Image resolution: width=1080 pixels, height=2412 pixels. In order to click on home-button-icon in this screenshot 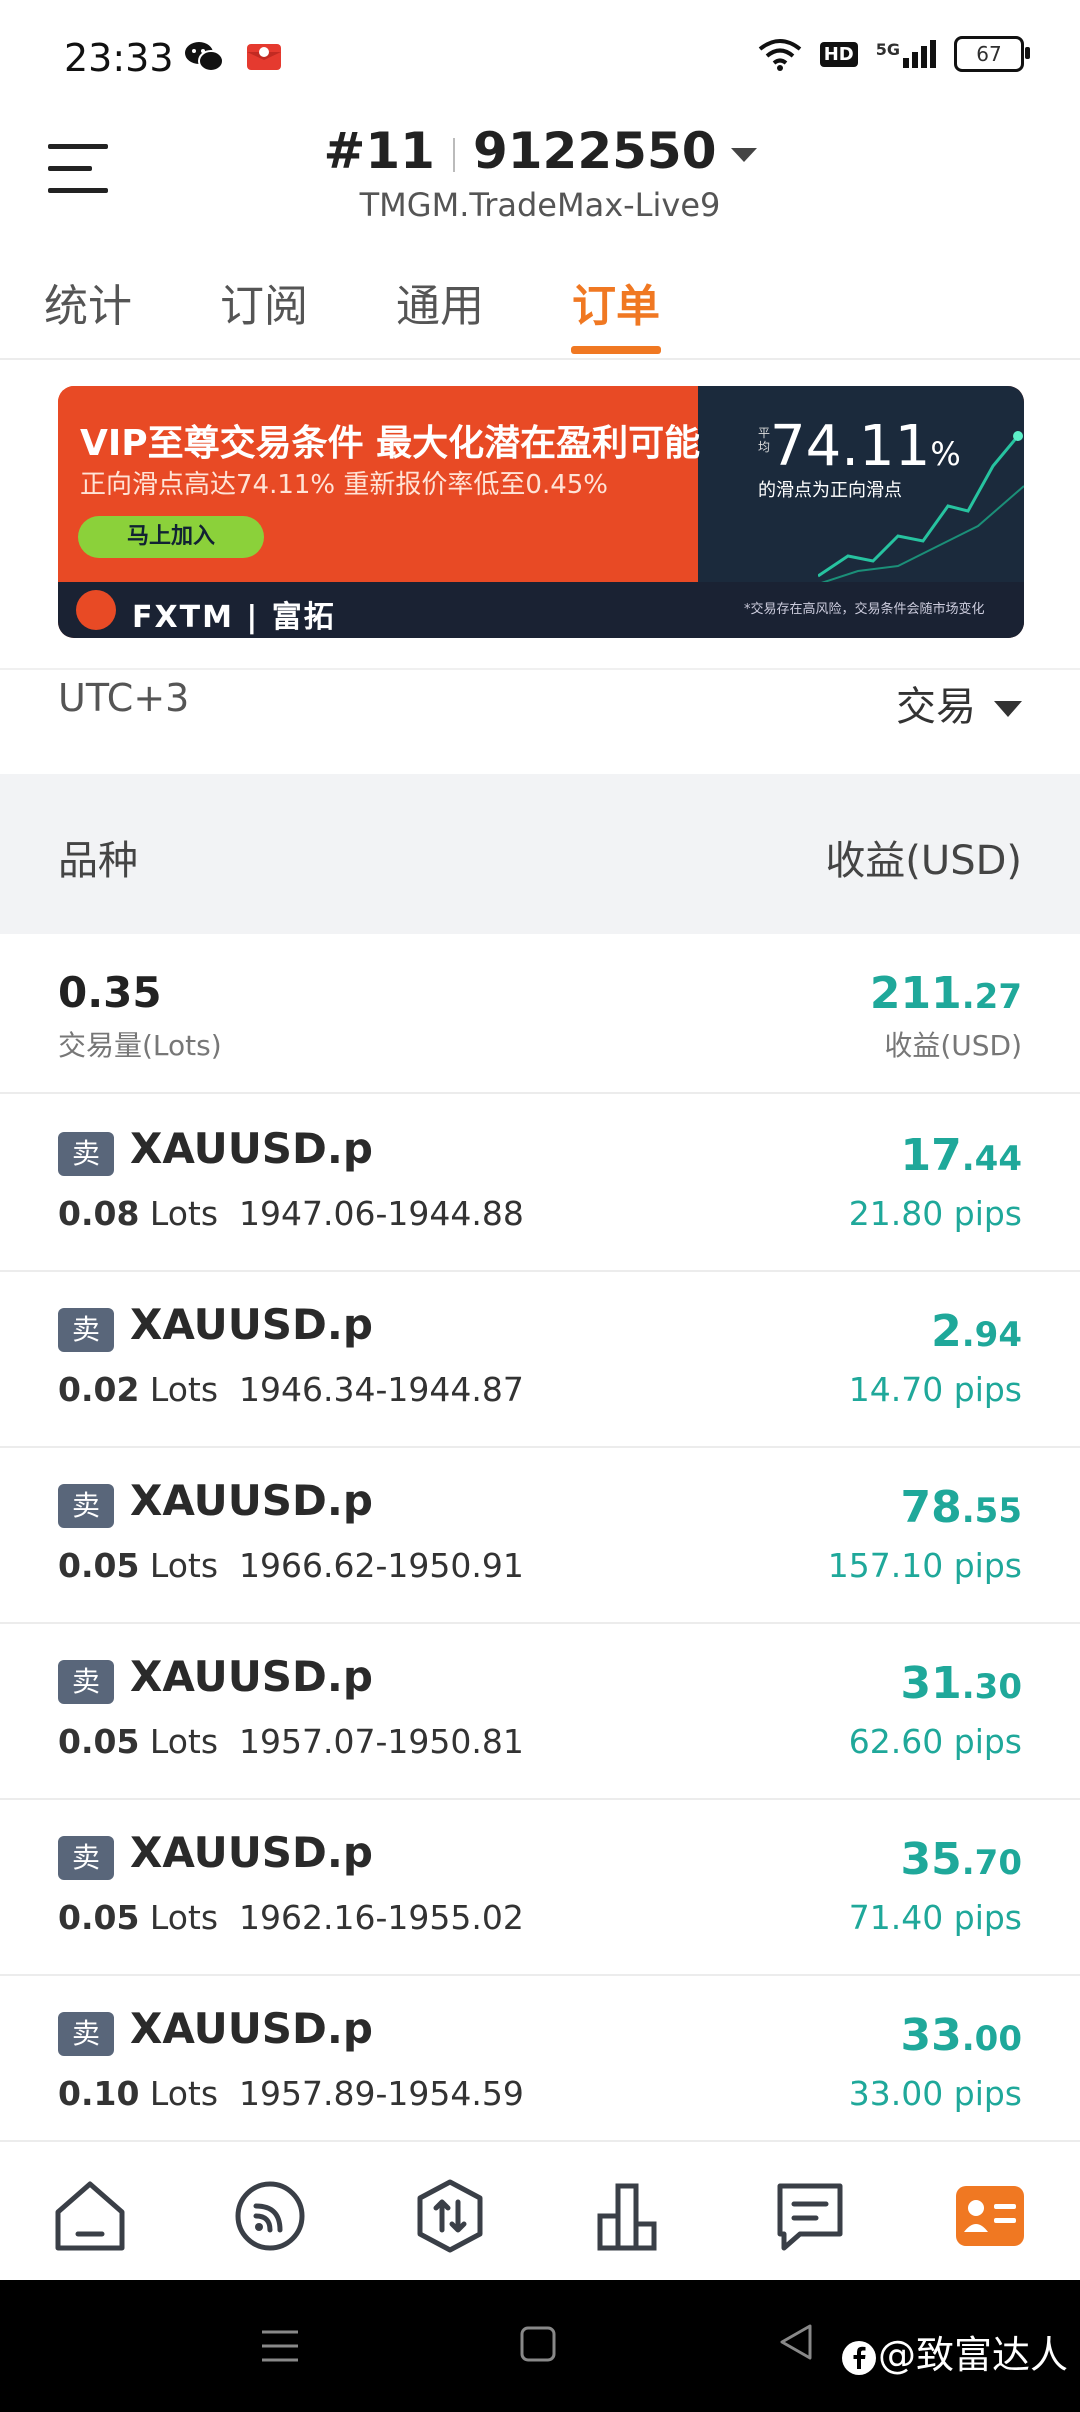, I will do `click(538, 2344)`.